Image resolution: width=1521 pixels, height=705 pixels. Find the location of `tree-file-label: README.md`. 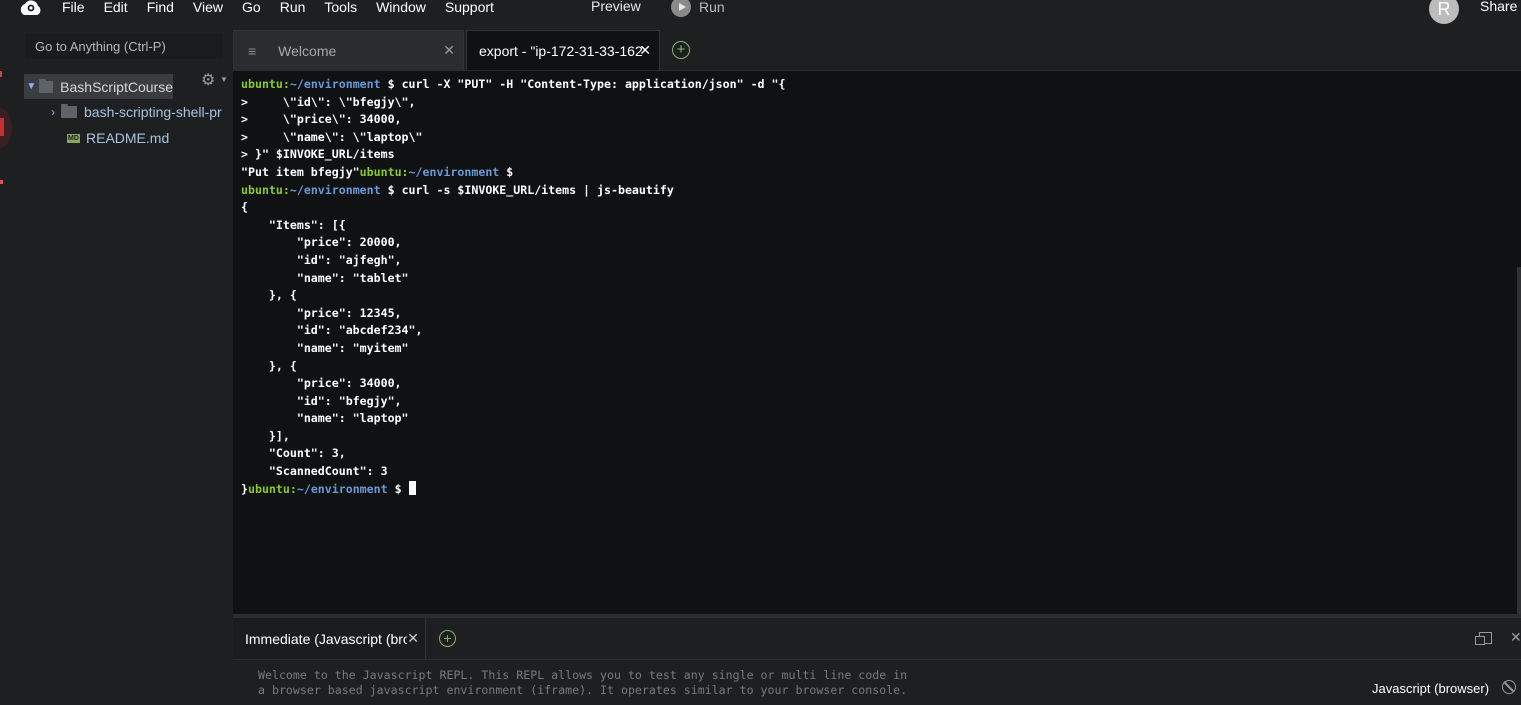

tree-file-label: README.md is located at coordinates (128, 138).